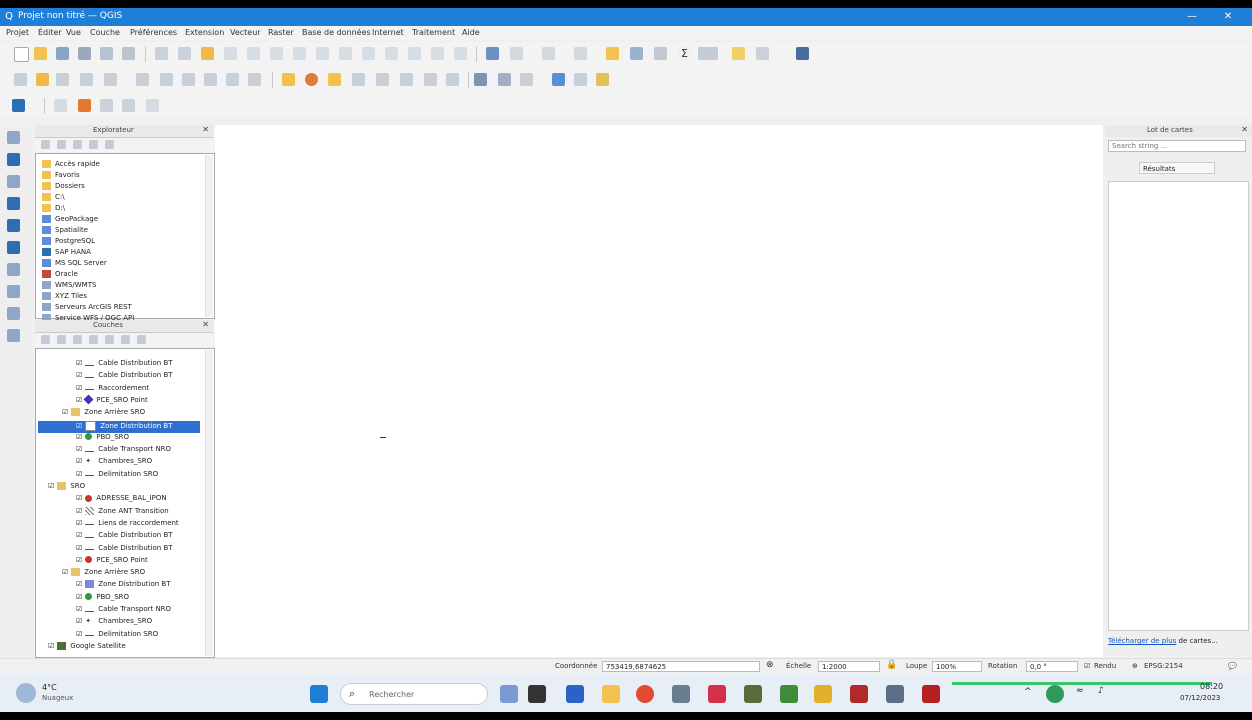 This screenshot has width=1252, height=720. I want to click on quickmapservices-icon, so click(106, 105).